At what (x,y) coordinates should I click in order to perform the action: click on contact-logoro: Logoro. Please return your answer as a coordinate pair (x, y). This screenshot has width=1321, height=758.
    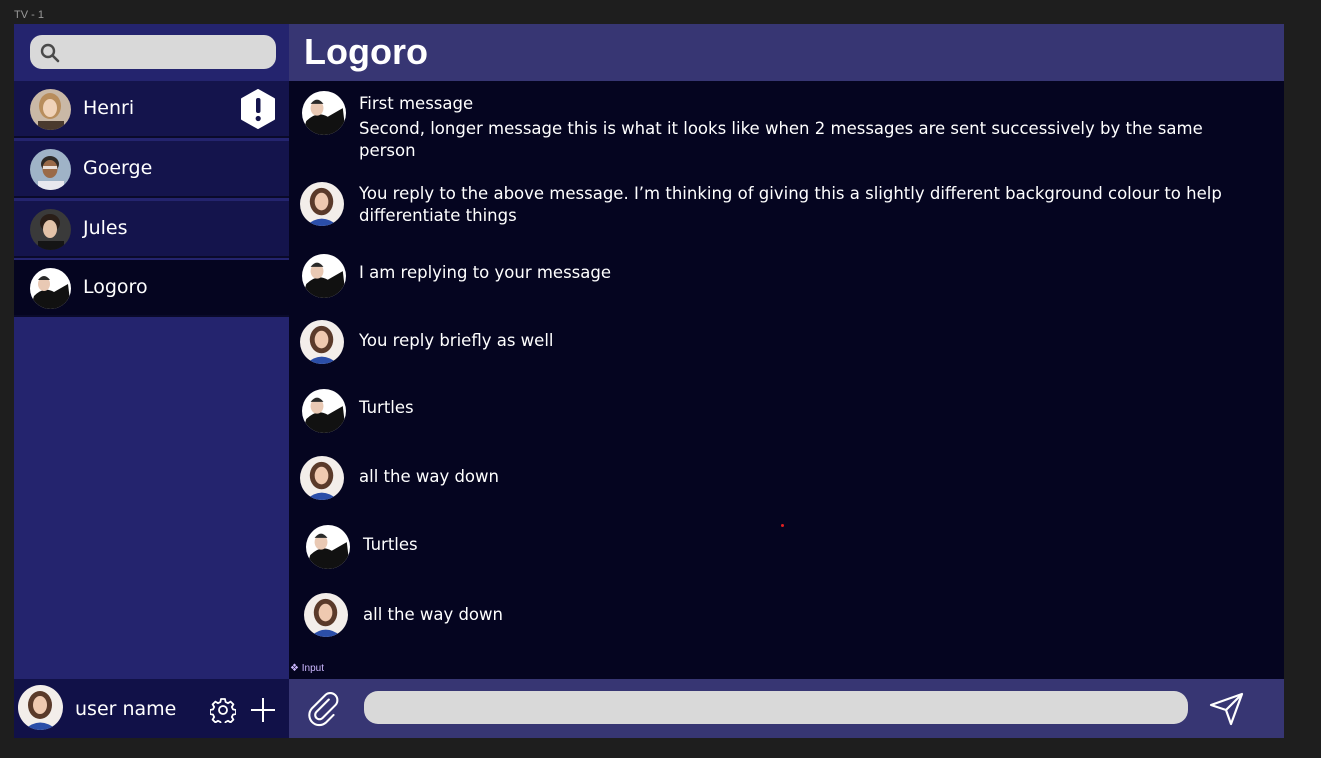
    Looking at the image, I should click on (151, 288).